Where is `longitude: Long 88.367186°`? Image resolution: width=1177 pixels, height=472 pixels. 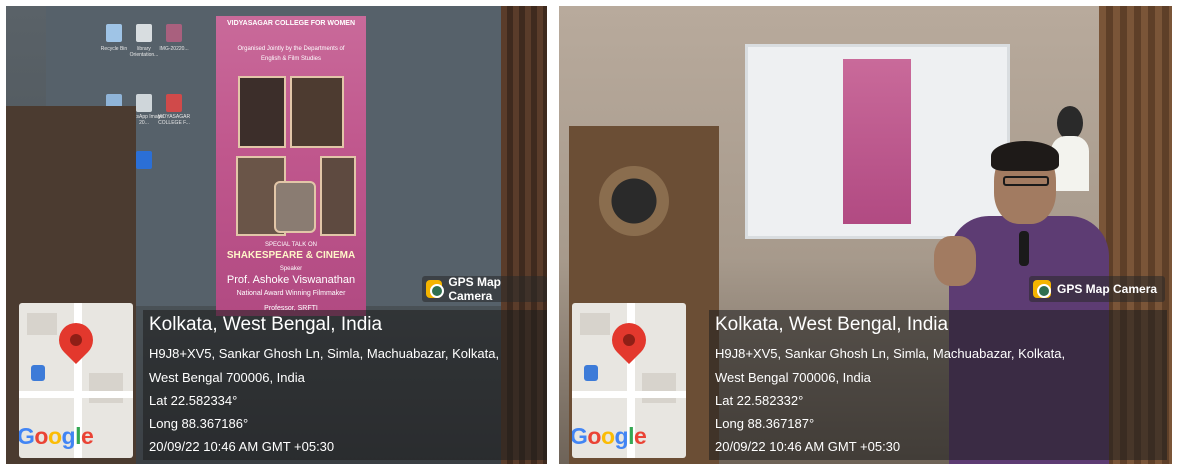
longitude: Long 88.367186° is located at coordinates (199, 423).